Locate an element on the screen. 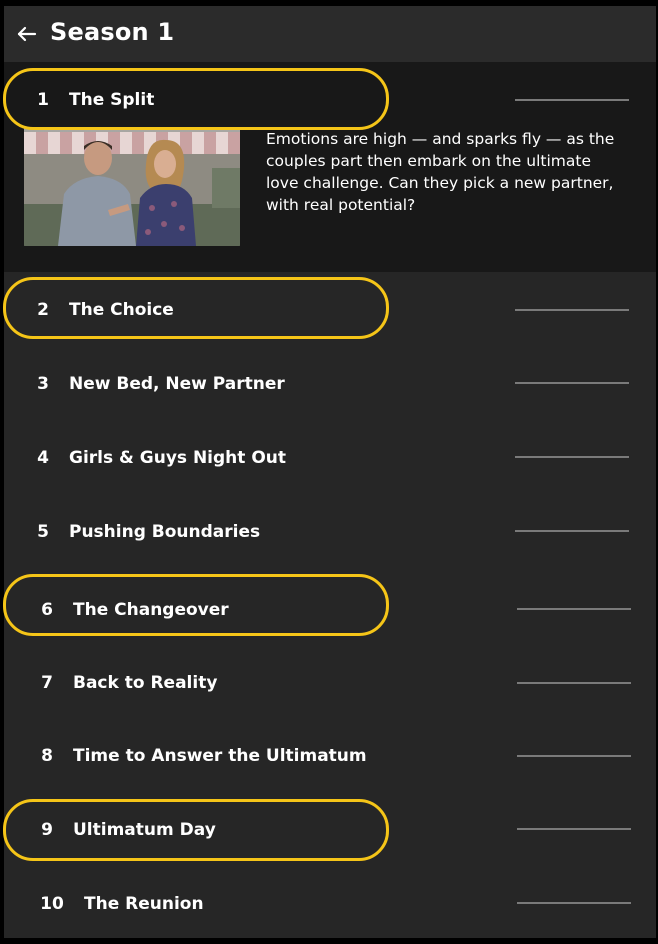 This screenshot has width=658, height=944. episode-row-10: 10 The Reunion is located at coordinates (330, 903).